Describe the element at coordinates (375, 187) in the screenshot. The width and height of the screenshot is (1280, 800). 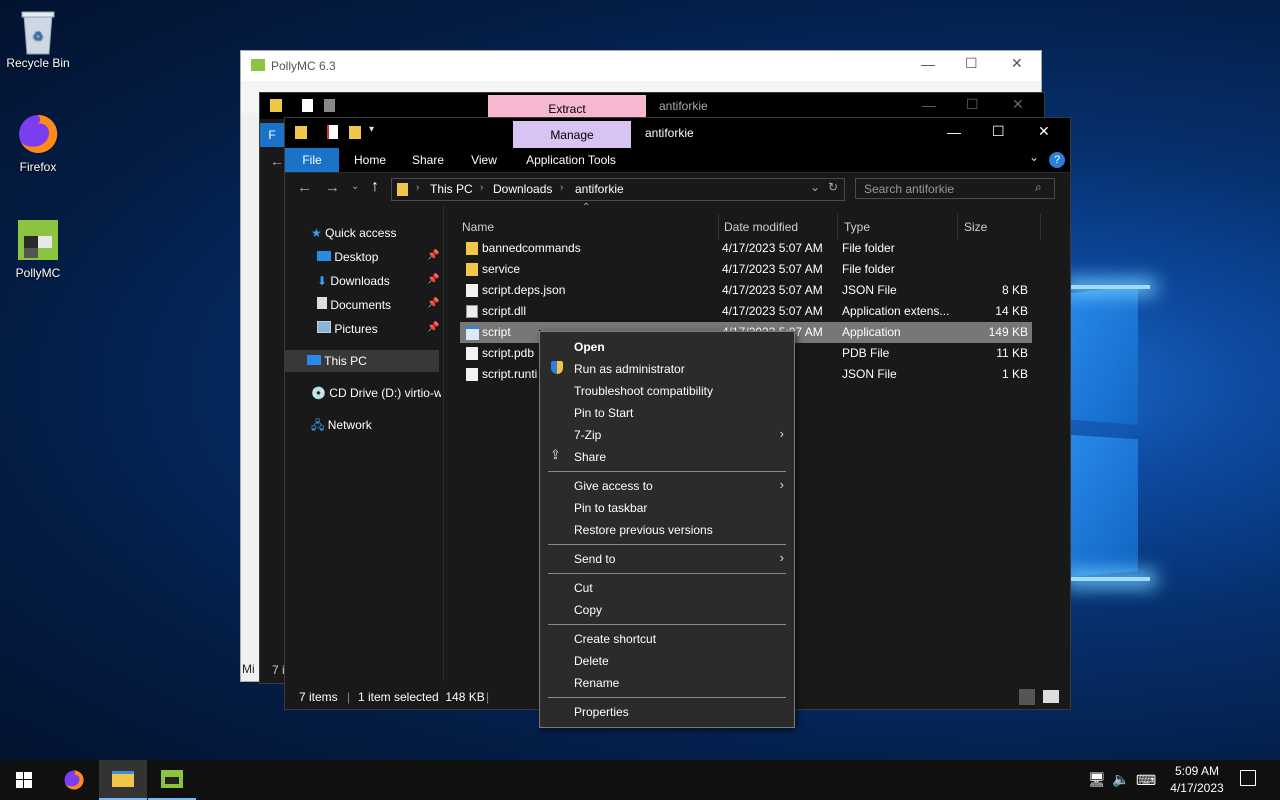
I see `up-arrow-icon: ↑` at that location.